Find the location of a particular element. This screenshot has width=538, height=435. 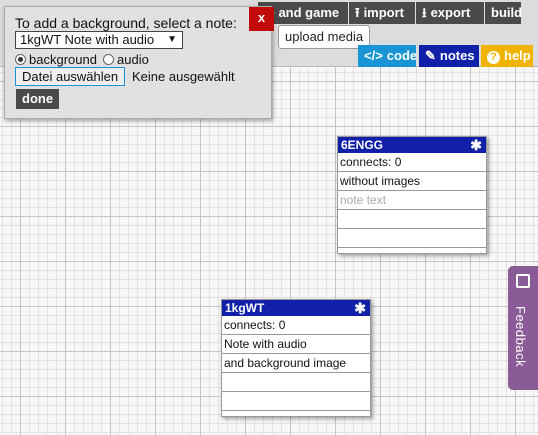

choose-file-button: Datei auswählen is located at coordinates (70, 76).